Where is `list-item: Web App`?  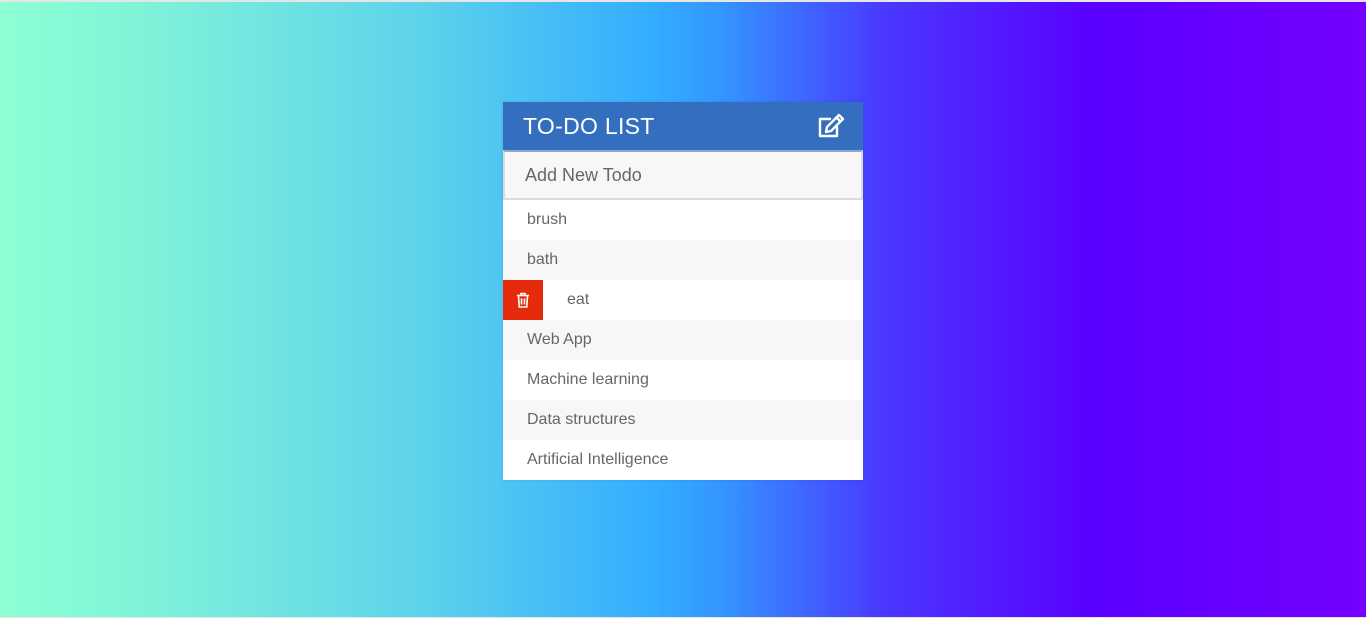
list-item: Web App is located at coordinates (683, 340).